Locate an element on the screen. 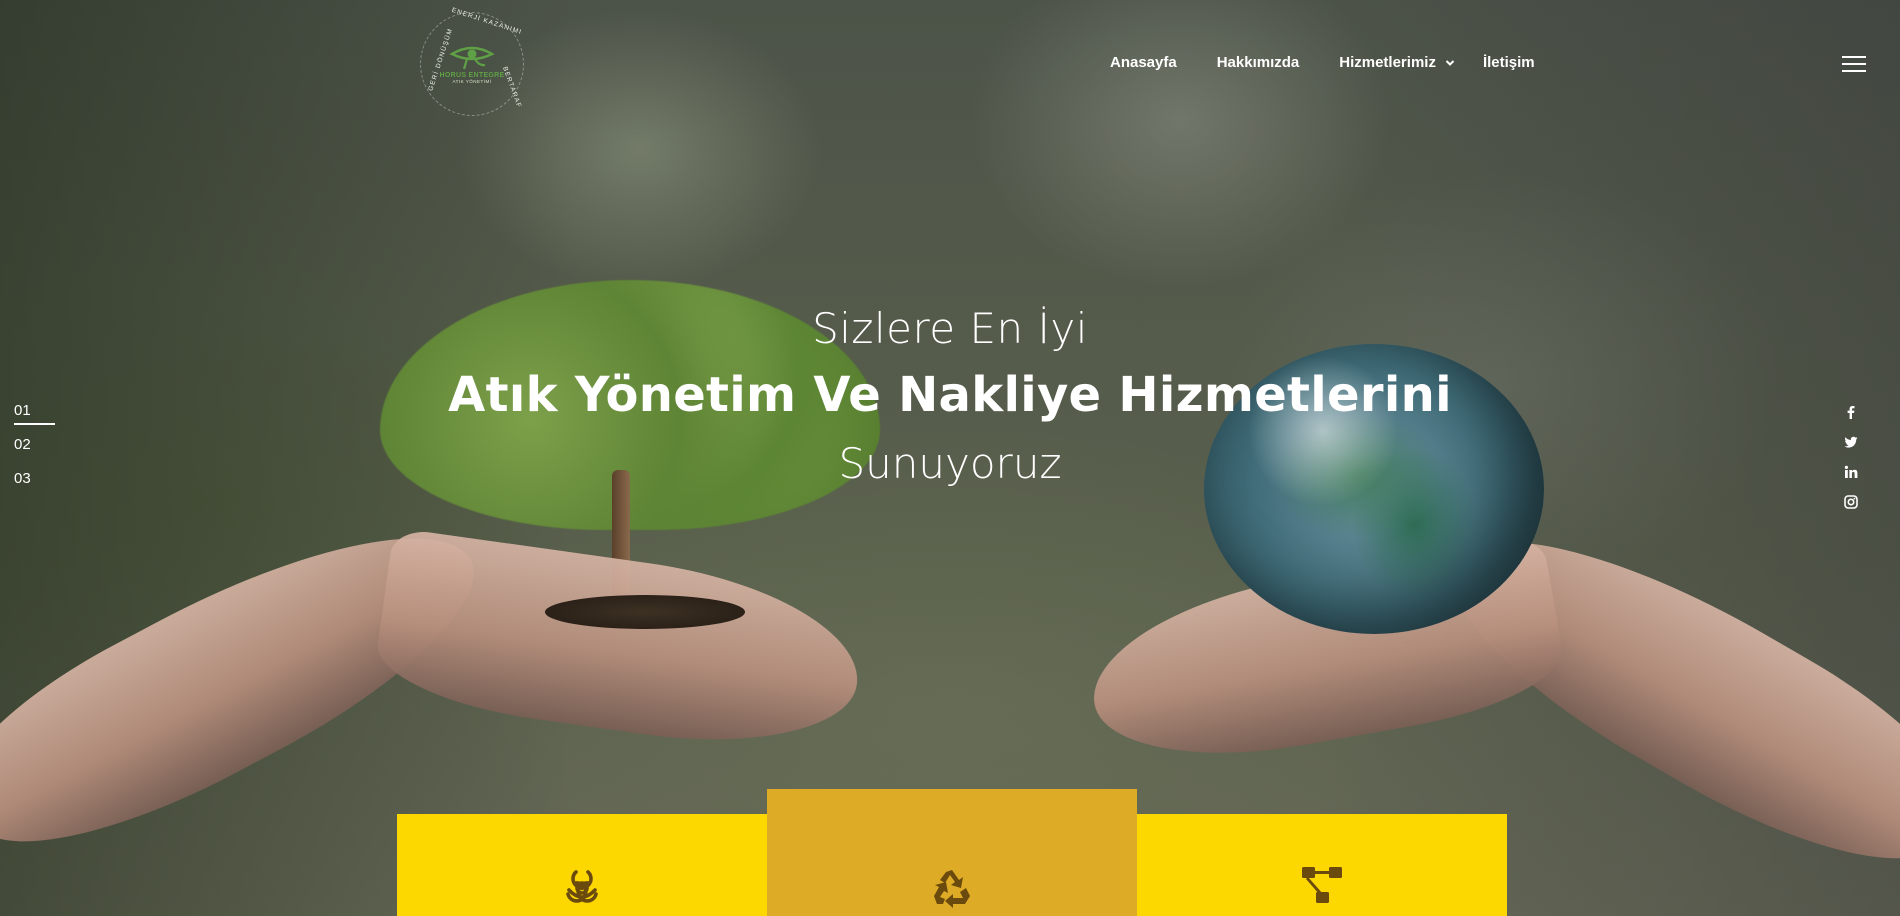 The width and height of the screenshot is (1900, 916). service-card-biohazard is located at coordinates (582, 865).